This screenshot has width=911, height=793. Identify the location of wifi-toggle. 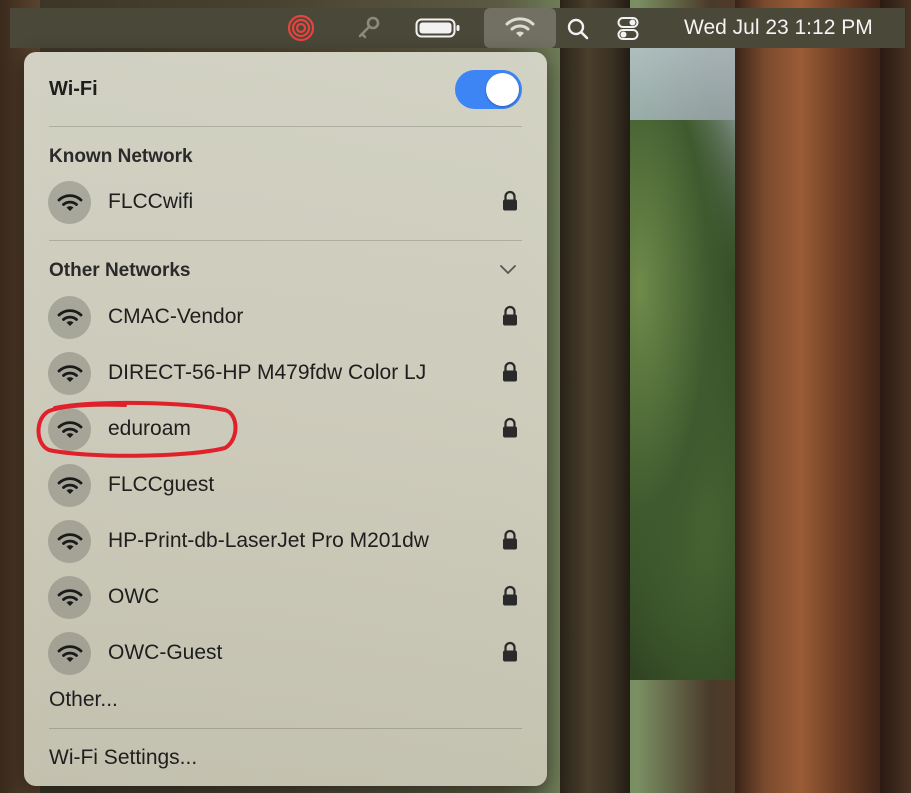
(488, 89).